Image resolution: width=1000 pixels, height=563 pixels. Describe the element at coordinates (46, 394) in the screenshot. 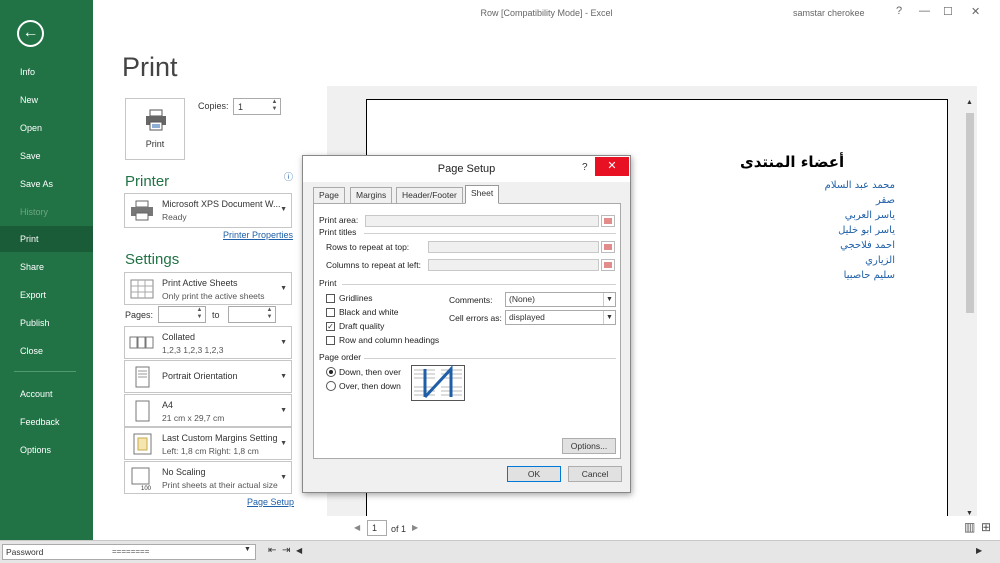

I see `nav-item-account: Account` at that location.